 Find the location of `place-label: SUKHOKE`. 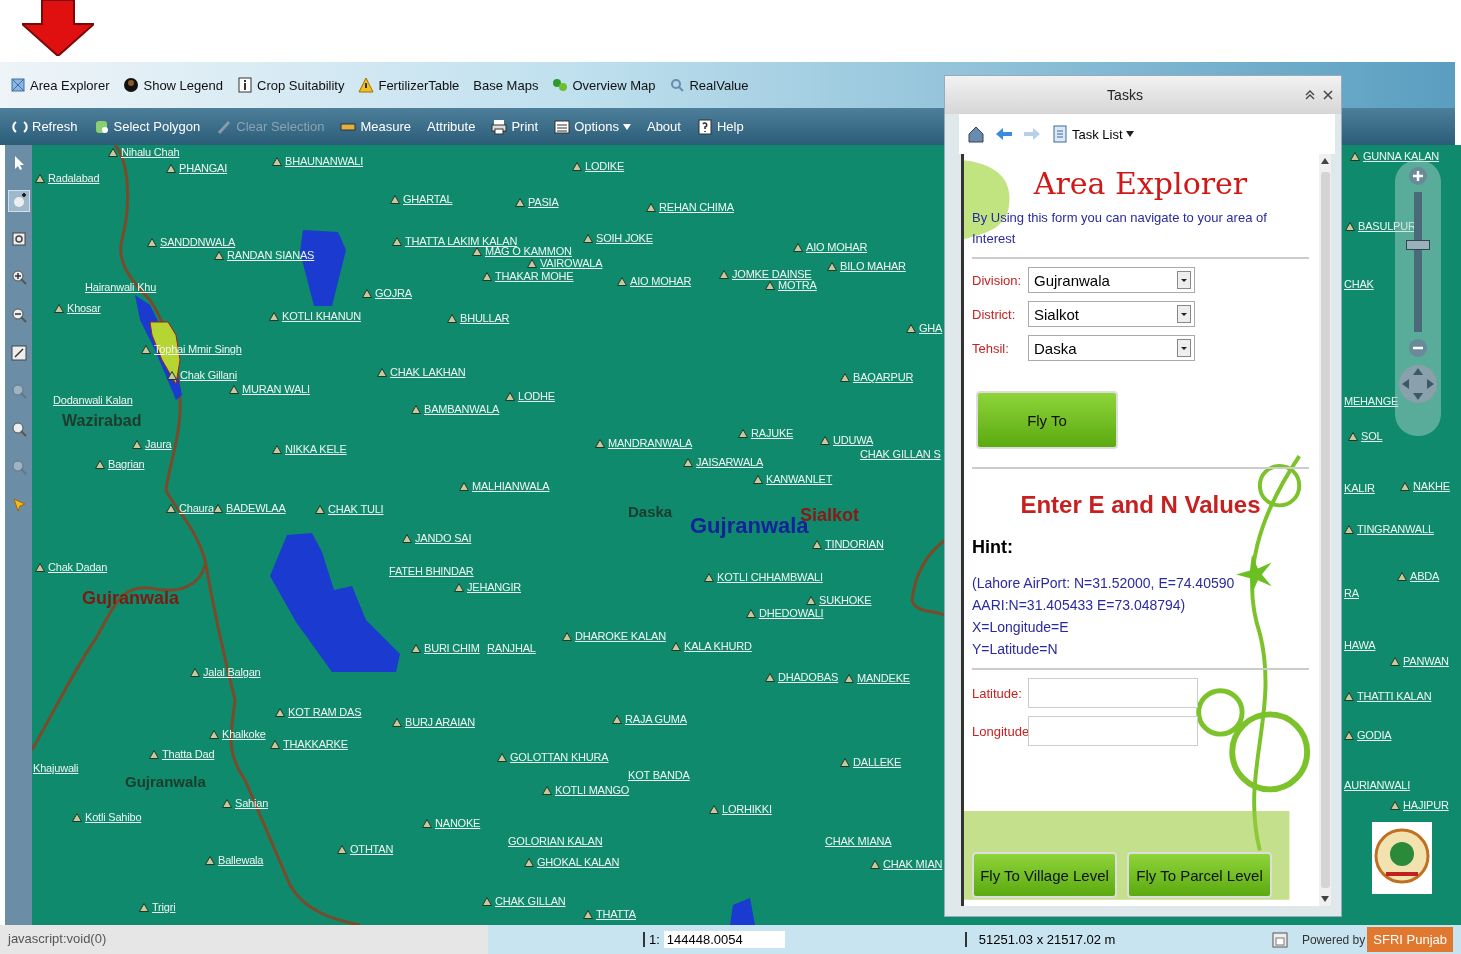

place-label: SUKHOKE is located at coordinates (845, 600).